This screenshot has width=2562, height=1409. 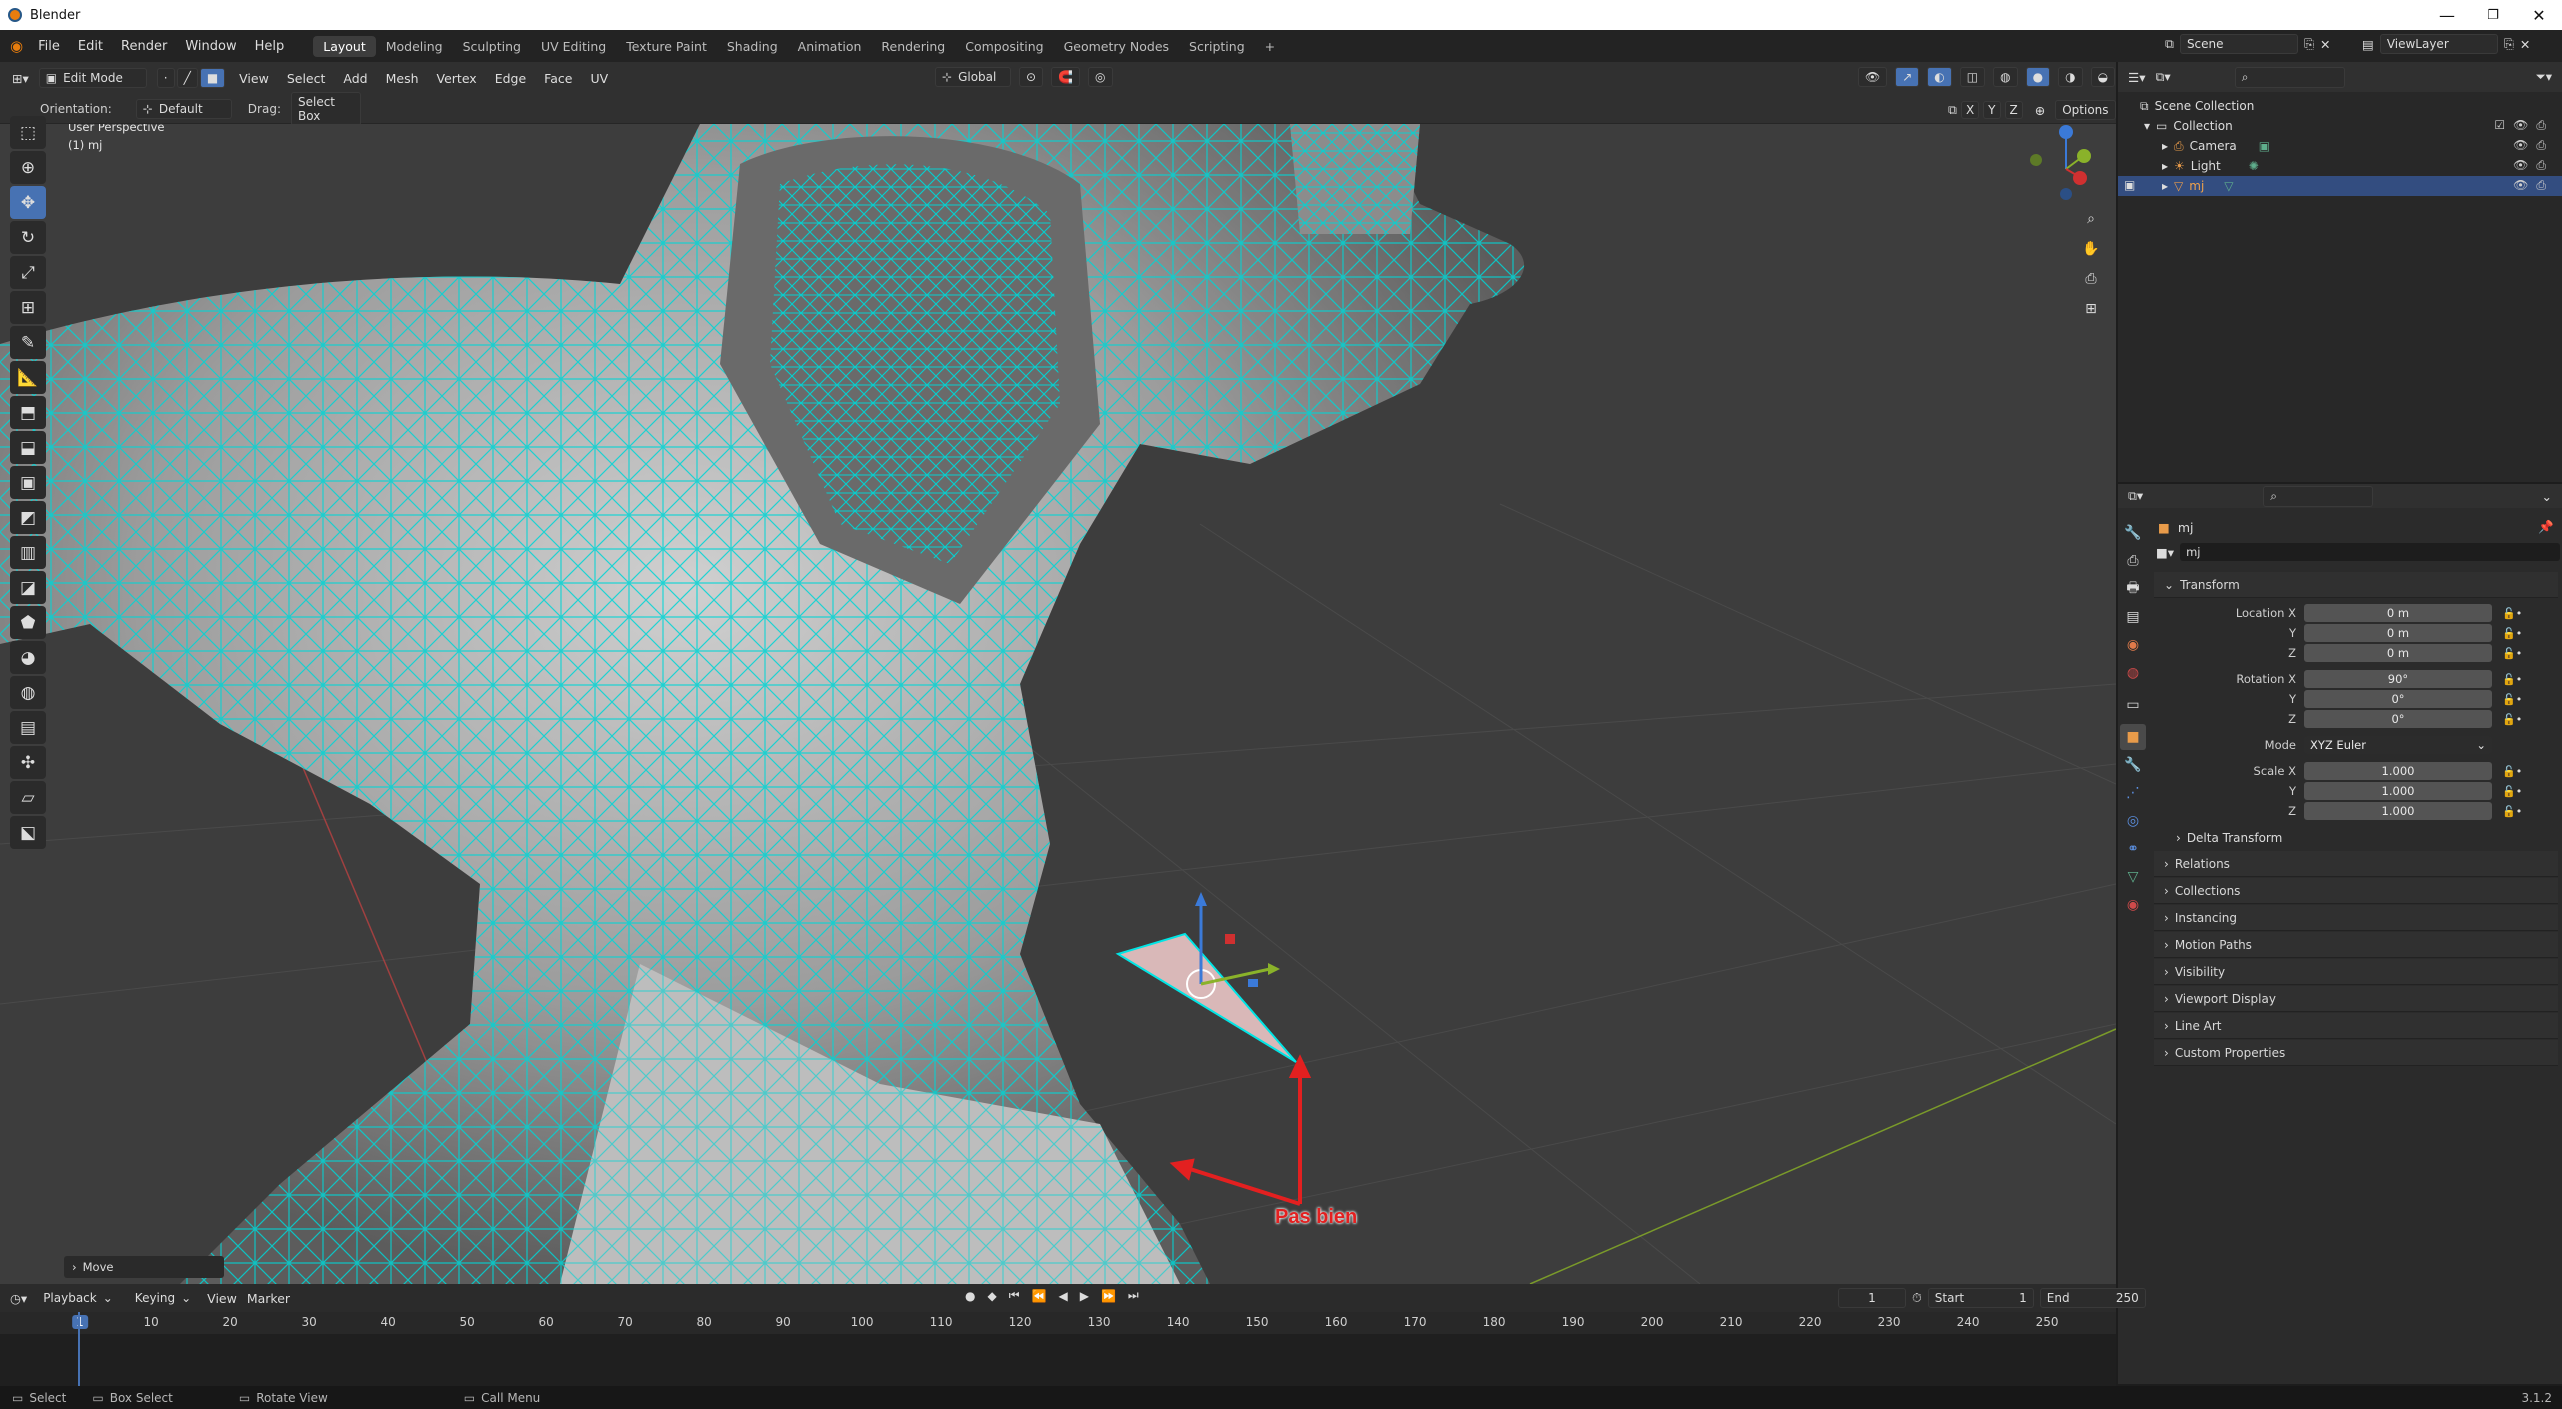 What do you see at coordinates (573, 46) in the screenshot?
I see `tab-uv-editing: UV Editing` at bounding box center [573, 46].